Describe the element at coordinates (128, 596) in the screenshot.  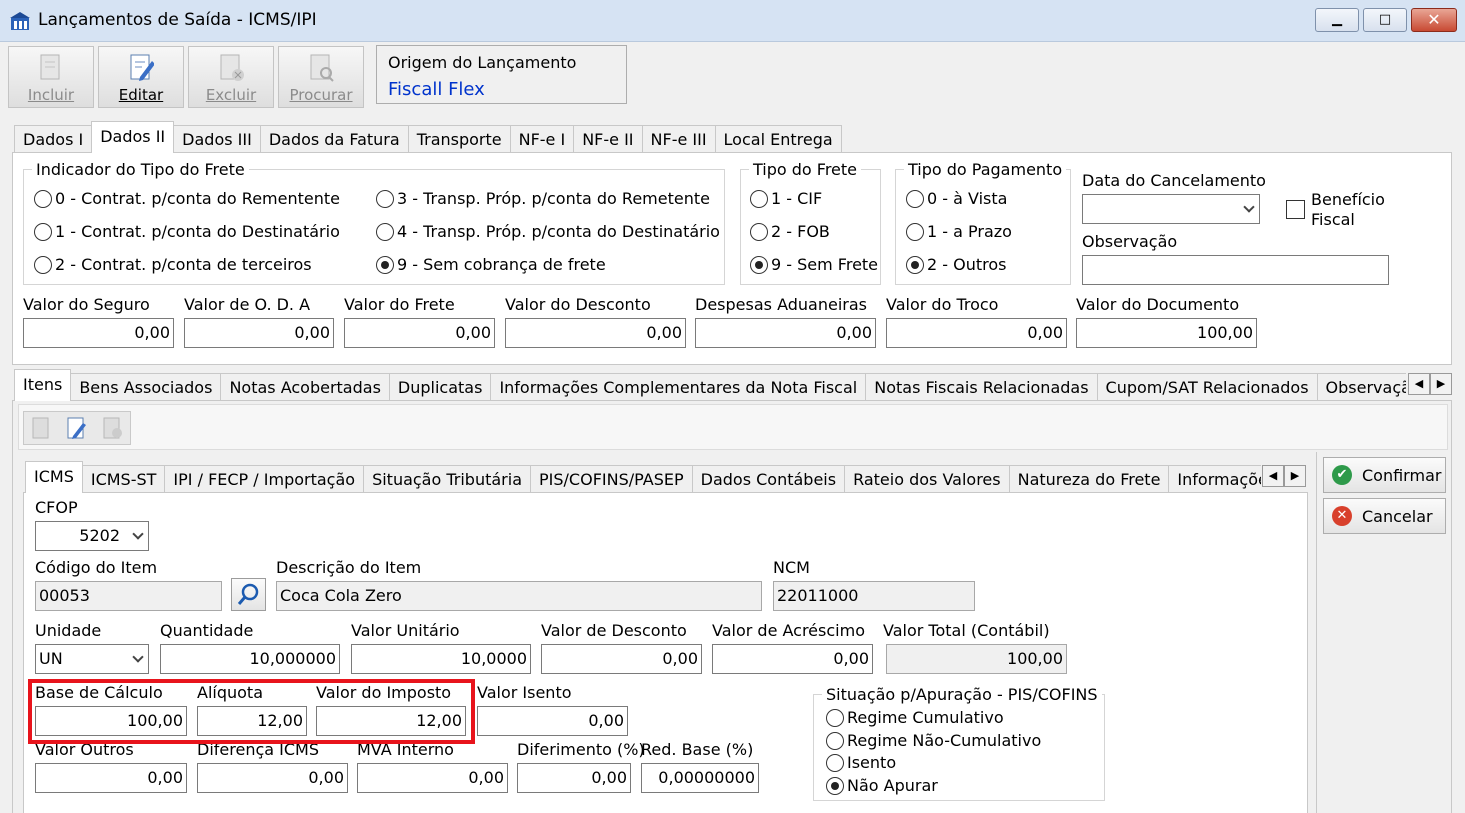
I see `codigo-item-input: 00053` at that location.